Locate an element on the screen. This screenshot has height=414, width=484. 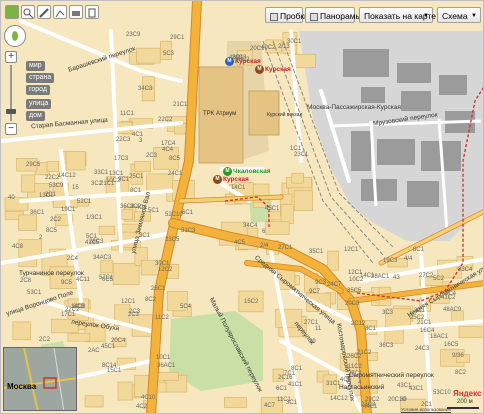
building-number: 4С10 is located at coordinates (148, 398).